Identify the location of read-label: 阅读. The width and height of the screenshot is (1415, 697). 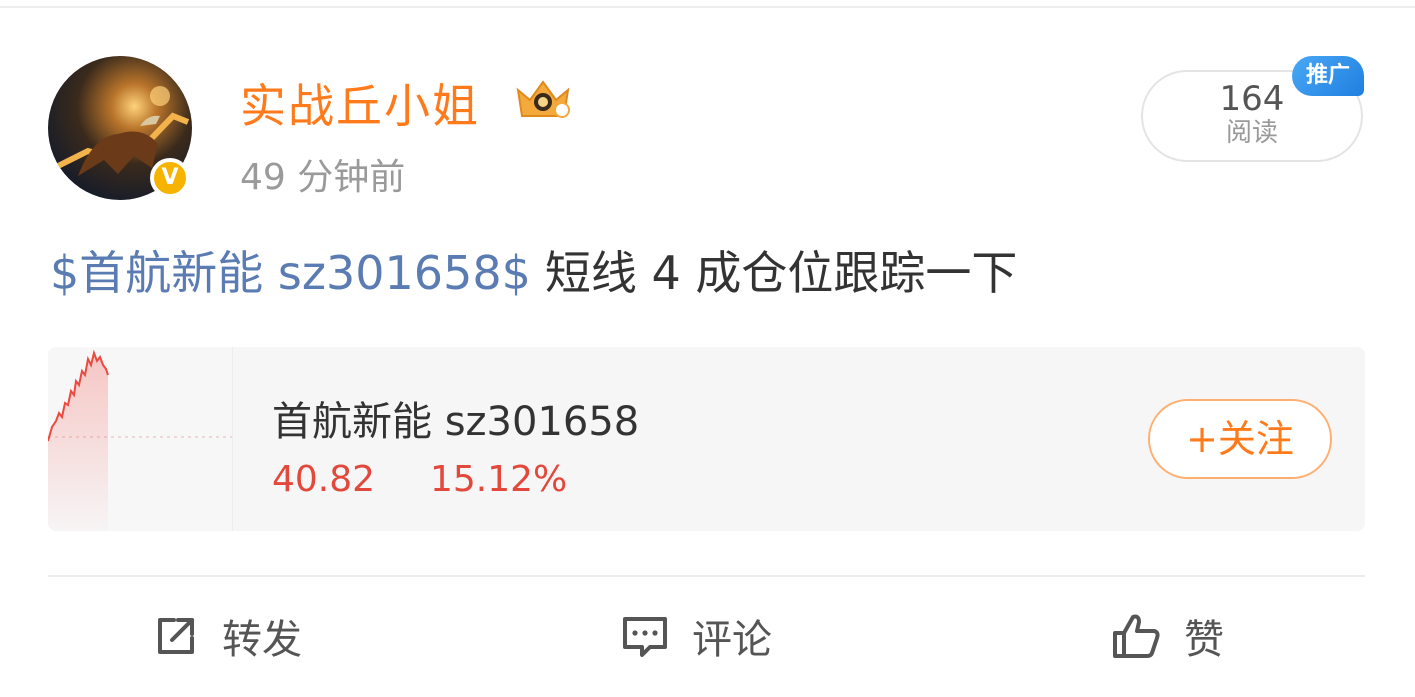
(1251, 133).